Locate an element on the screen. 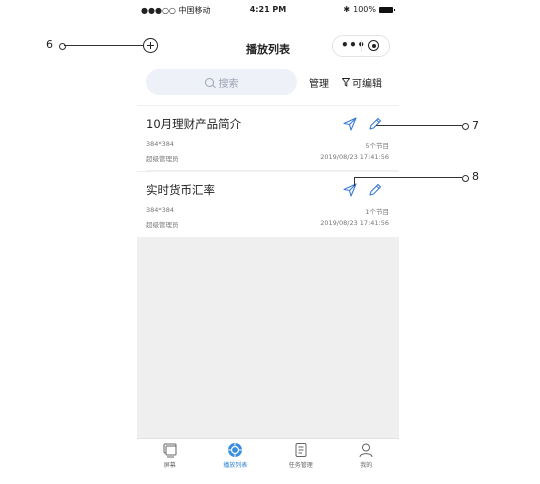 The width and height of the screenshot is (540, 484). playlist-title: 10月理财产品简介 is located at coordinates (194, 124).